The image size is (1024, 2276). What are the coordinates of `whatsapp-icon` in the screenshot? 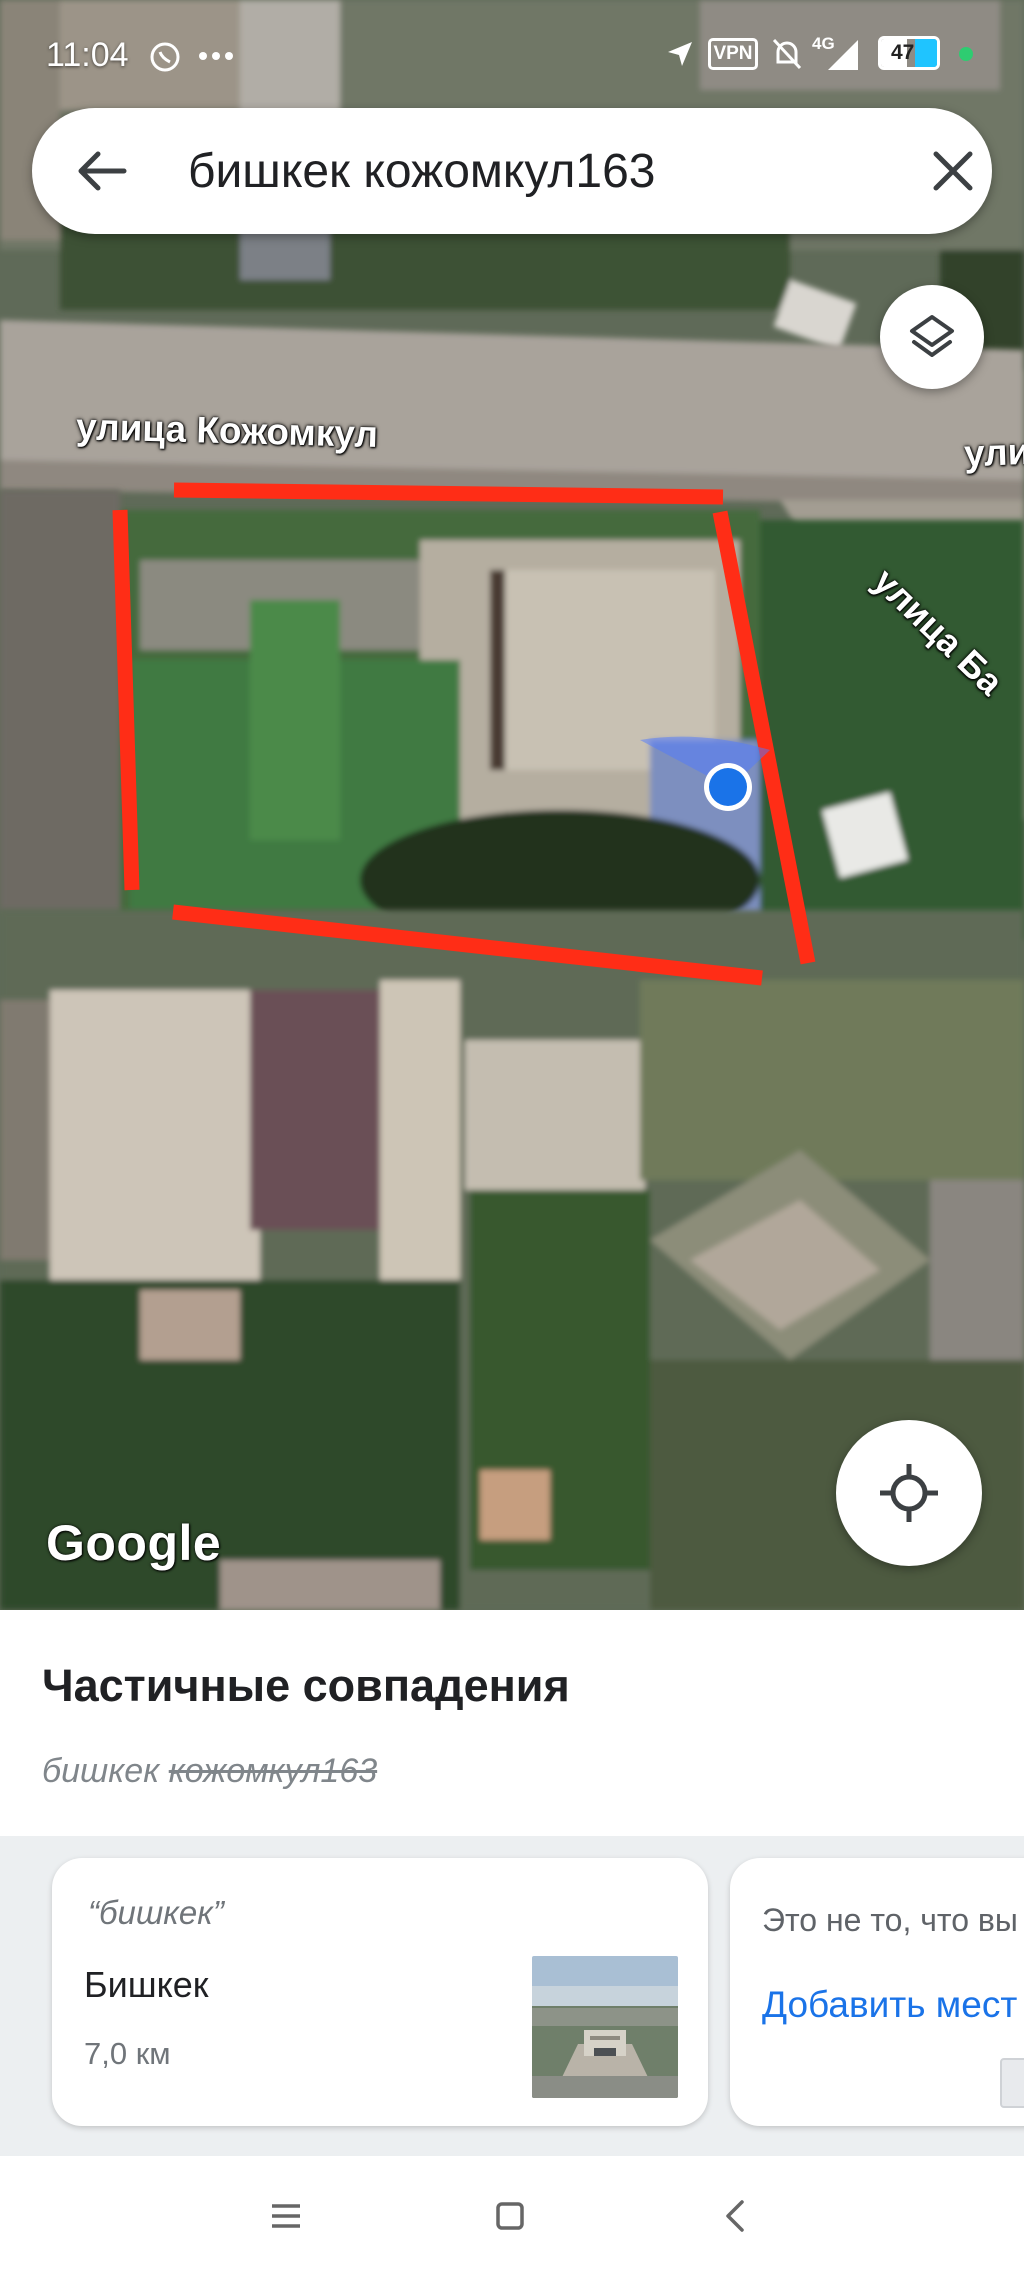 It's located at (165, 57).